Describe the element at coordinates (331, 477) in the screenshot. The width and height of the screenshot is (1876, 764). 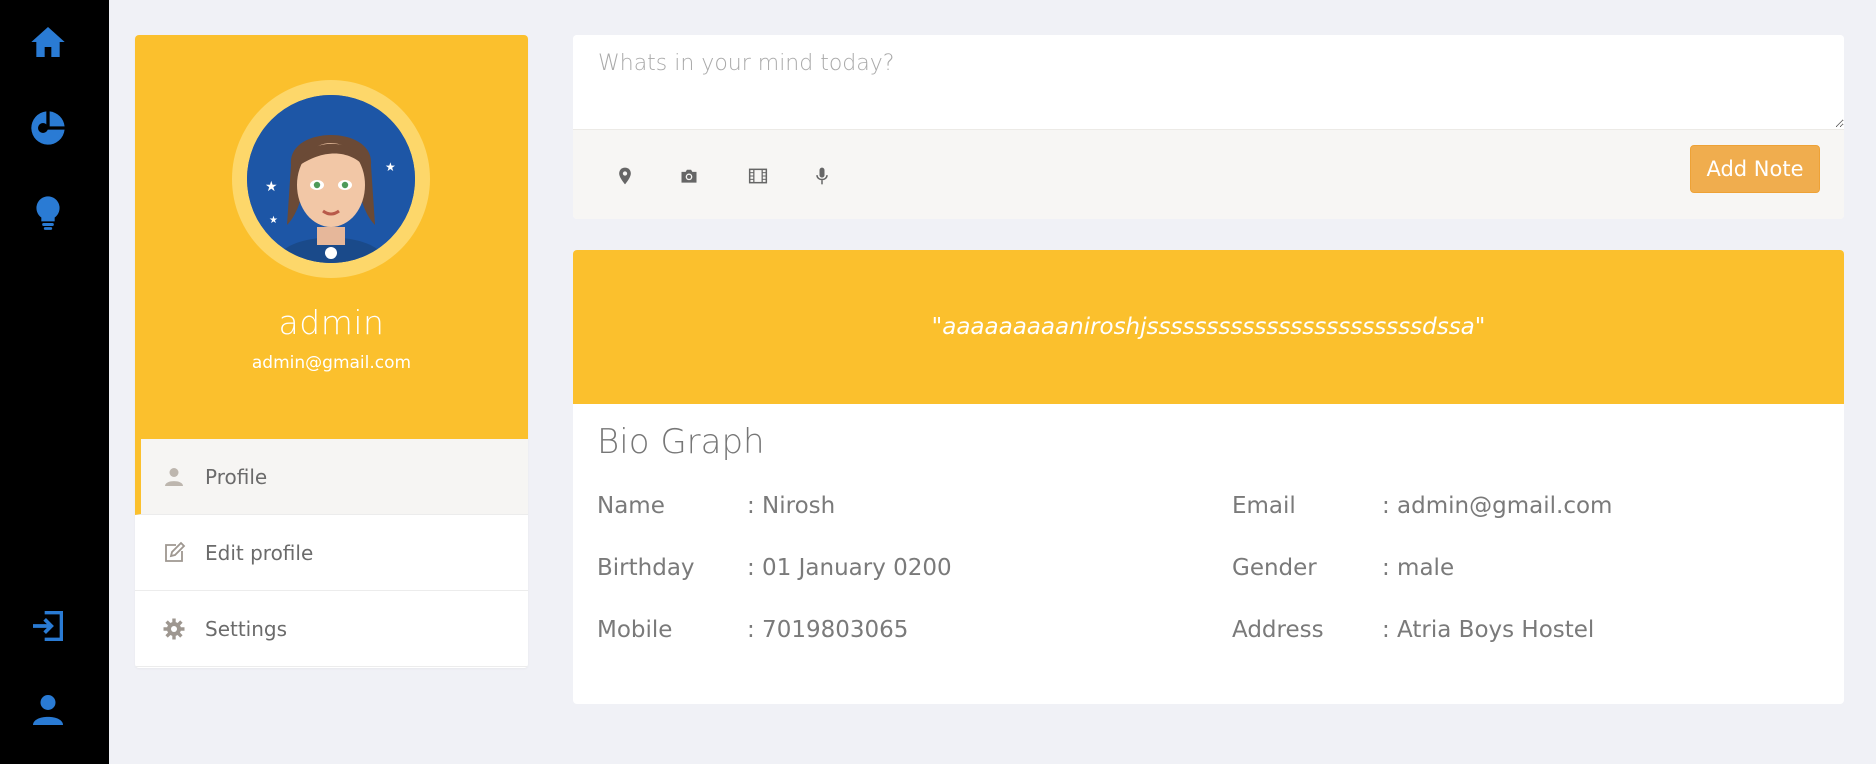
I see `menu-item-profile: Profile` at that location.